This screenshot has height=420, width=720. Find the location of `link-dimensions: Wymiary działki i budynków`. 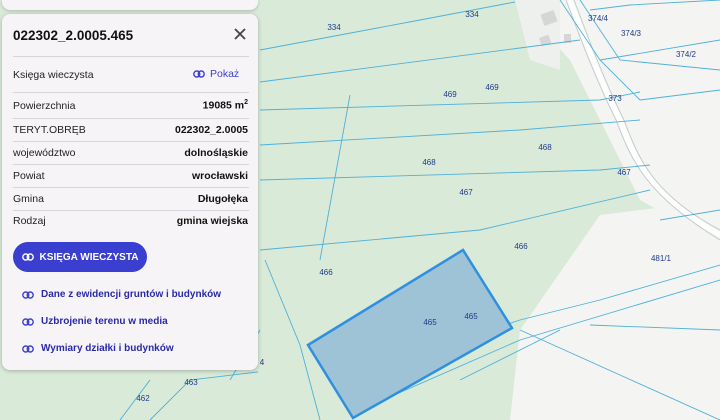

link-dimensions: Wymiary działki i budynków is located at coordinates (98, 348).